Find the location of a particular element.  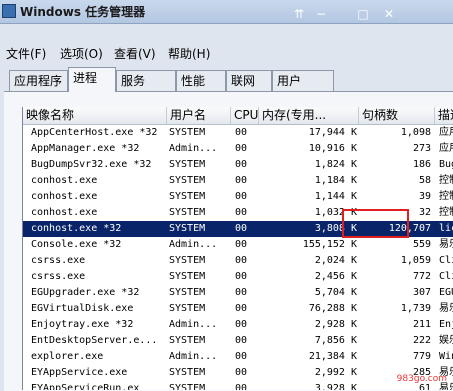

cell-handles: 1,098 is located at coordinates (415, 132).